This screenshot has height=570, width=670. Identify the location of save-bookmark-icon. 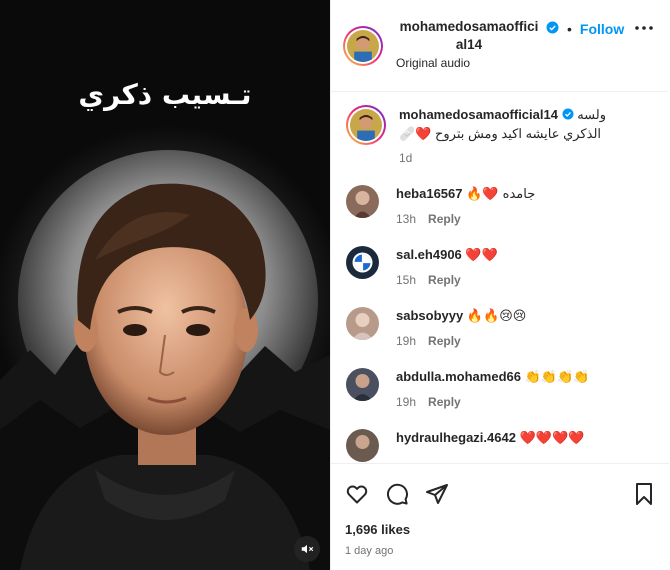
(644, 494).